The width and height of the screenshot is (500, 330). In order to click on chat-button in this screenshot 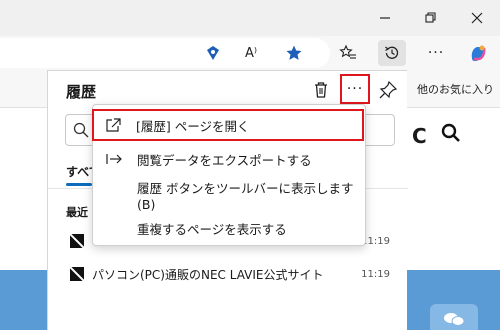, I will do `click(454, 317)`.